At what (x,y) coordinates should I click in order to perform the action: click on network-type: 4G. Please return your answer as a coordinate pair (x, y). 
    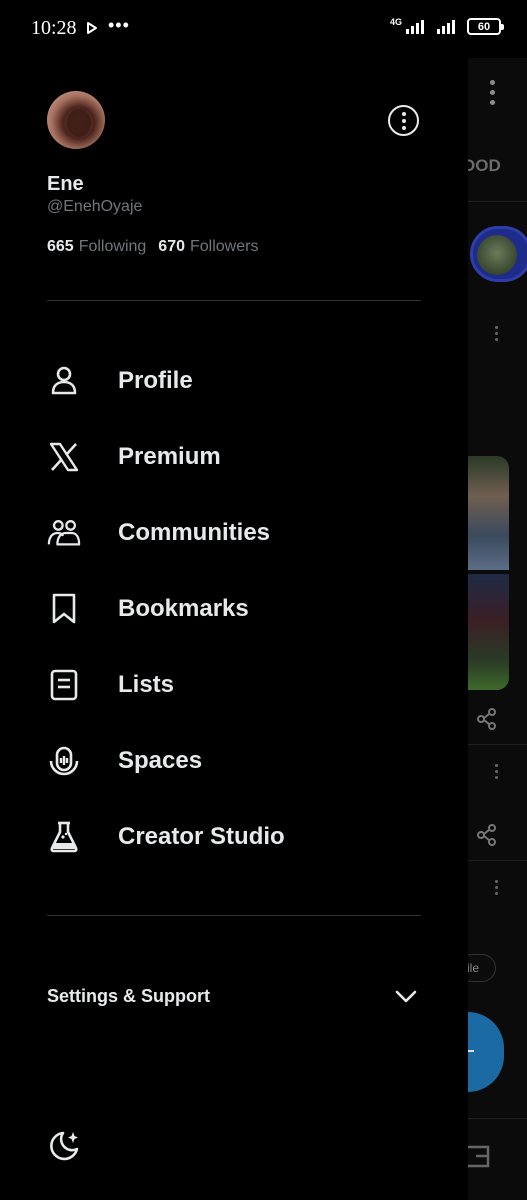
    Looking at the image, I should click on (395, 21).